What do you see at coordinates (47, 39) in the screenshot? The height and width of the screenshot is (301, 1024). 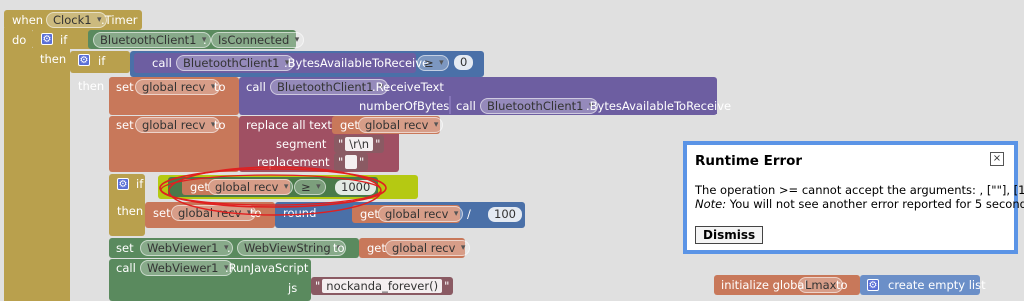 I see `if1-mutator-icon: ⚙` at bounding box center [47, 39].